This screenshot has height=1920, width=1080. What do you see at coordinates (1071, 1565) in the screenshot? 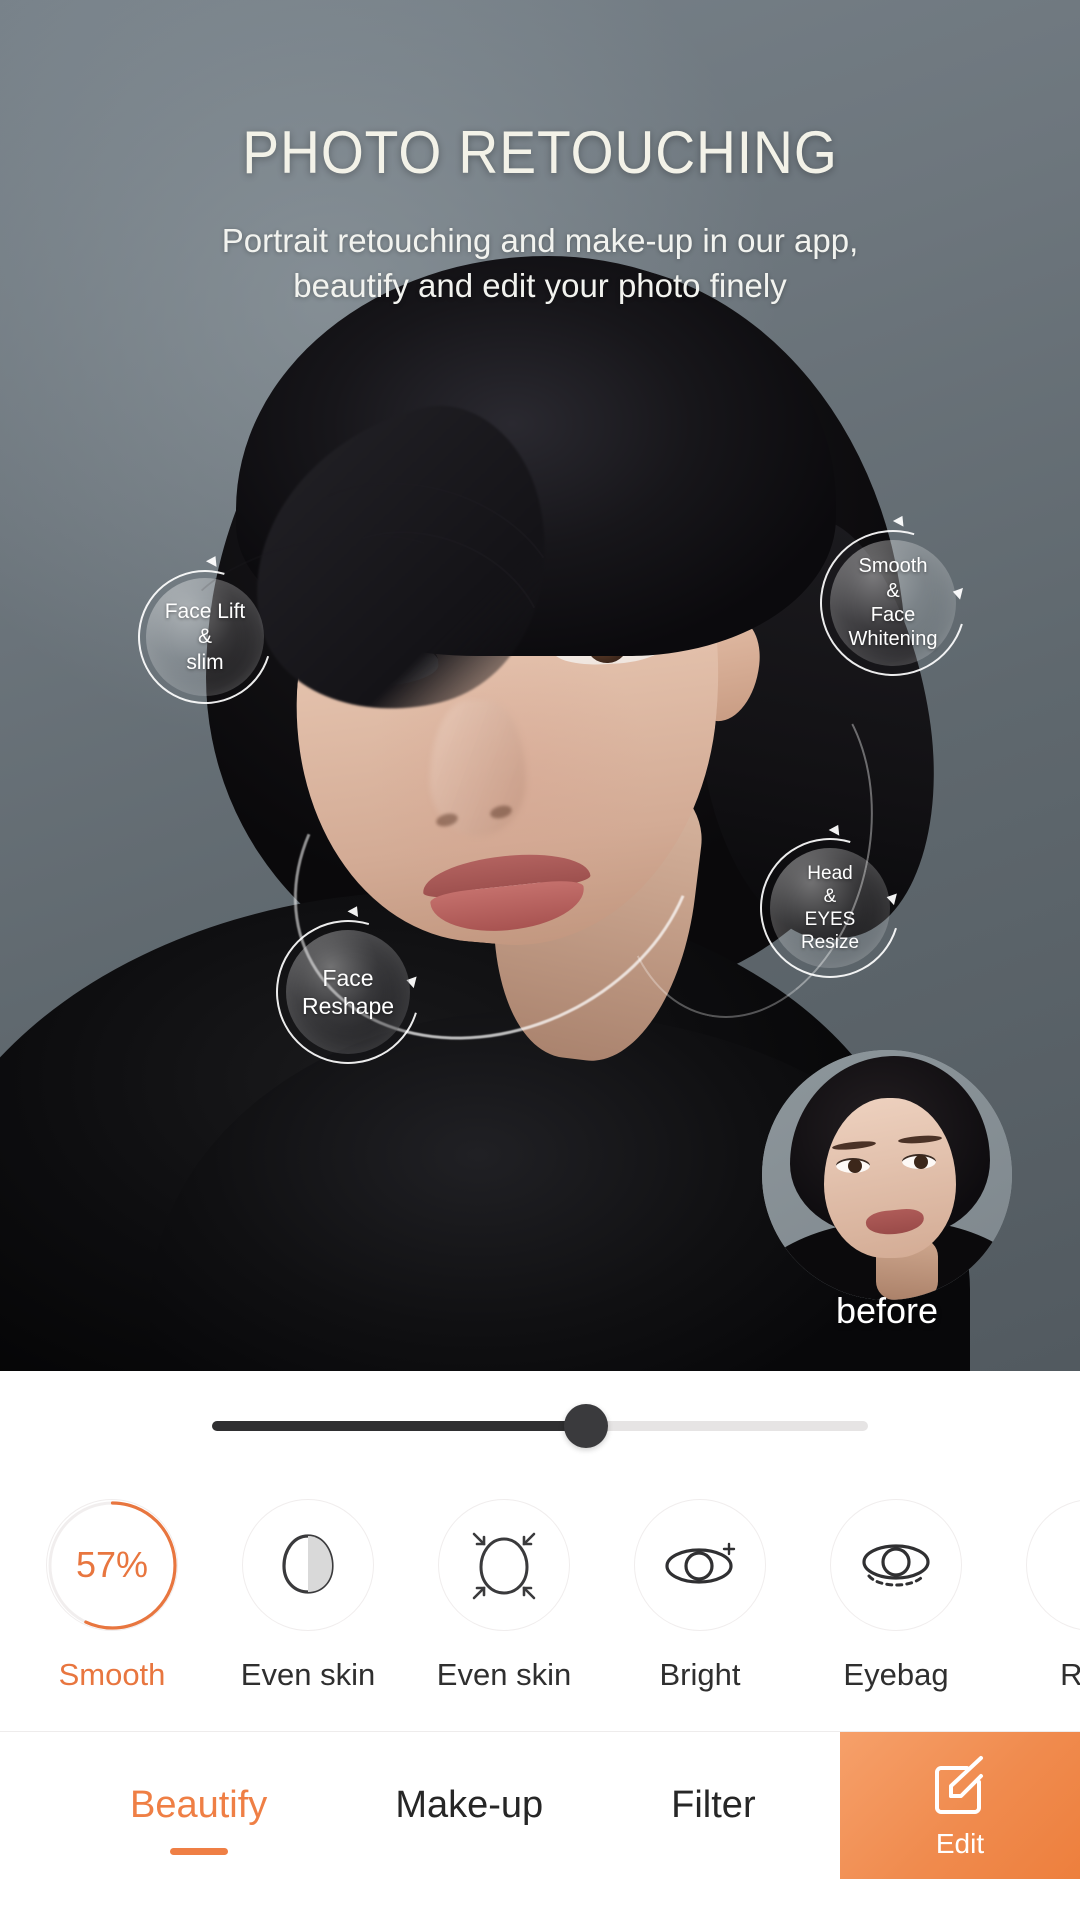
I see `nose-icon` at bounding box center [1071, 1565].